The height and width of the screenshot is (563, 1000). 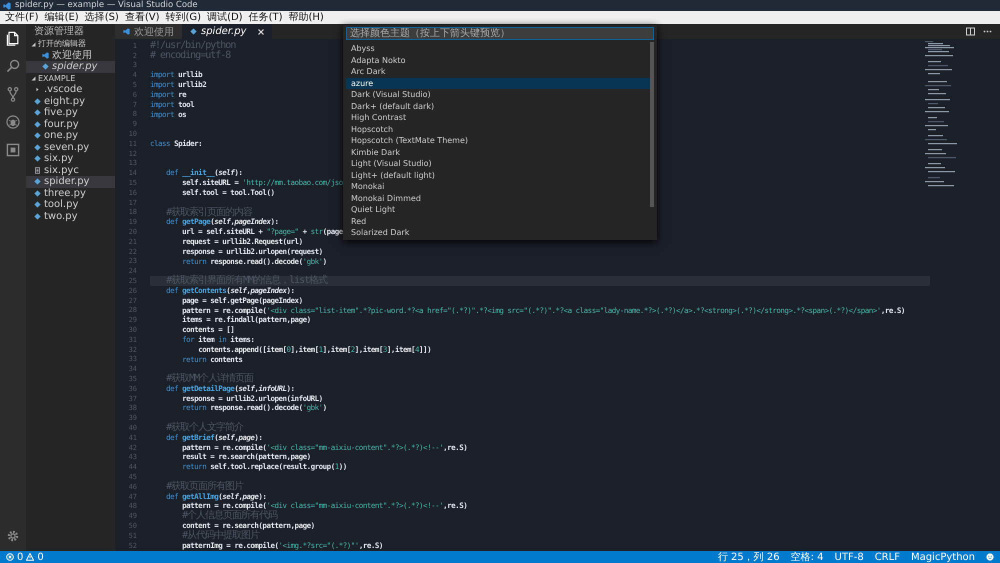 I want to click on file-item: six.py, so click(x=59, y=158).